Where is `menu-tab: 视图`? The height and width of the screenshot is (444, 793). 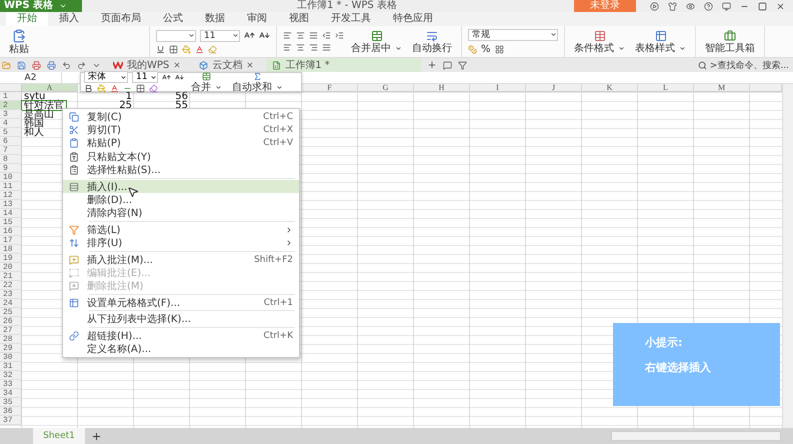 menu-tab: 视图 is located at coordinates (299, 19).